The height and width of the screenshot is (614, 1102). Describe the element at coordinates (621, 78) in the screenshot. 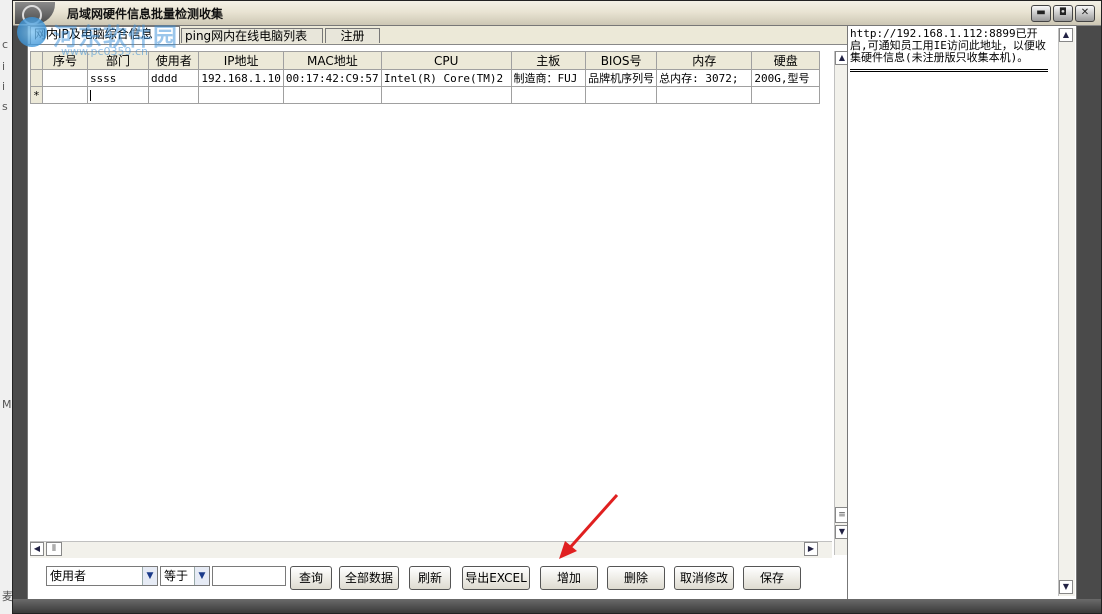

I see `table-cell: 品牌机序列号` at that location.